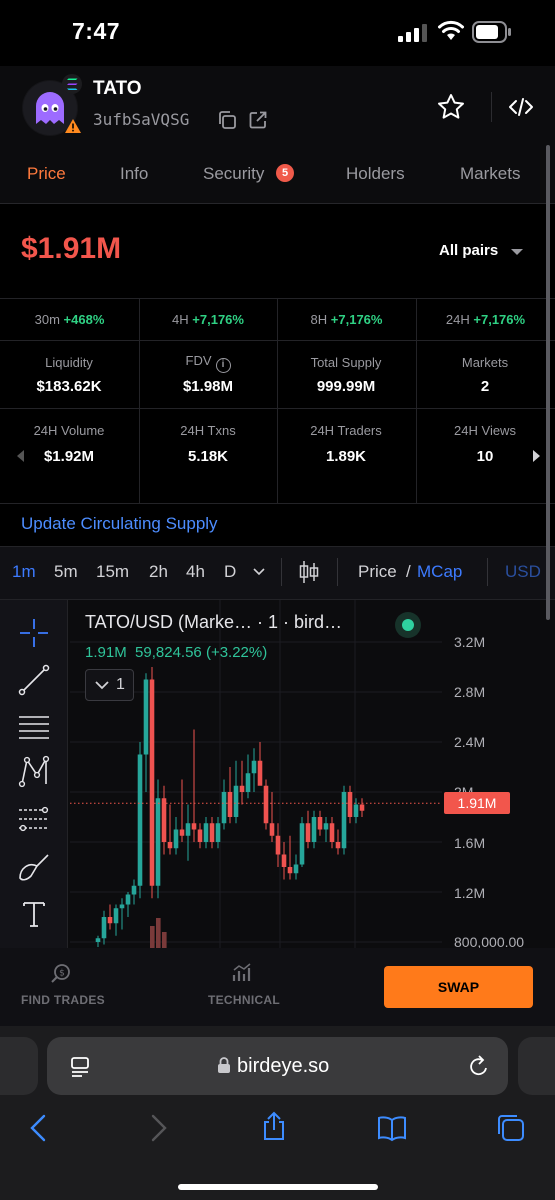  Describe the element at coordinates (470, 642) in the screenshot. I see `y-tick: 3.2M` at that location.